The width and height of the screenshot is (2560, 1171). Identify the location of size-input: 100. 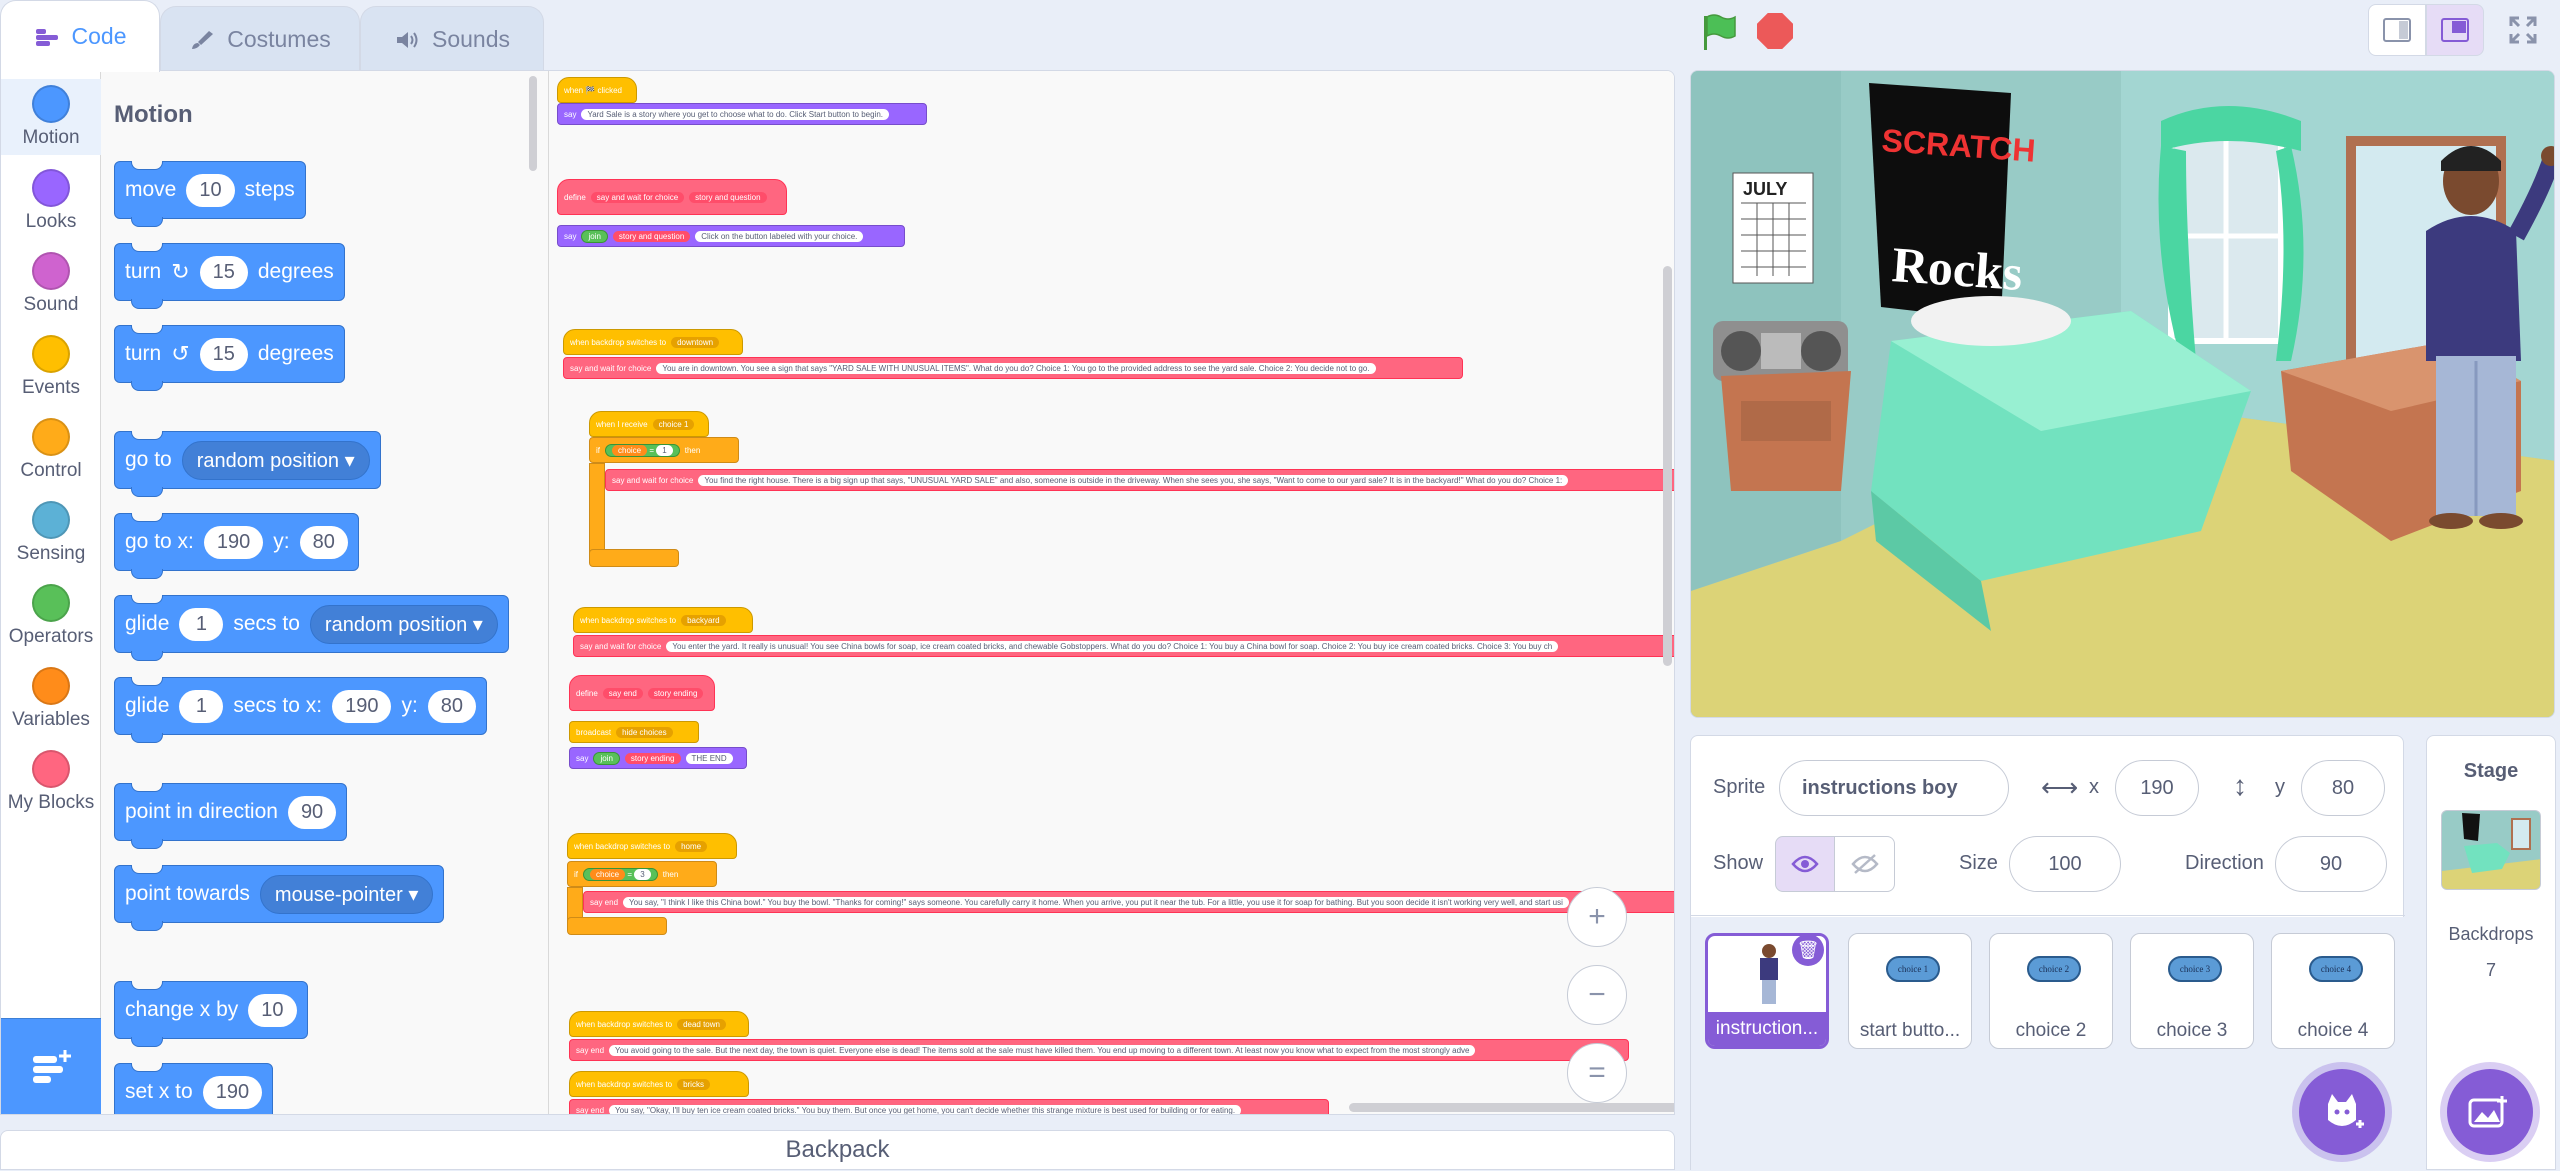
(2065, 864).